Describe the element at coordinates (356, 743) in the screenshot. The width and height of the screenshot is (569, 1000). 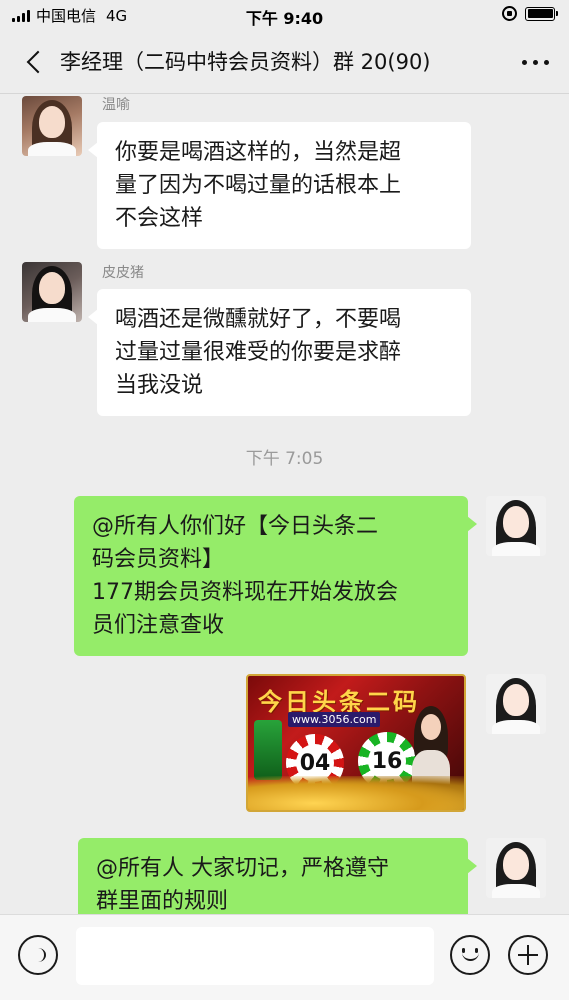
I see `image-message: 今日头条二码 www.3056.com 04 16` at that location.